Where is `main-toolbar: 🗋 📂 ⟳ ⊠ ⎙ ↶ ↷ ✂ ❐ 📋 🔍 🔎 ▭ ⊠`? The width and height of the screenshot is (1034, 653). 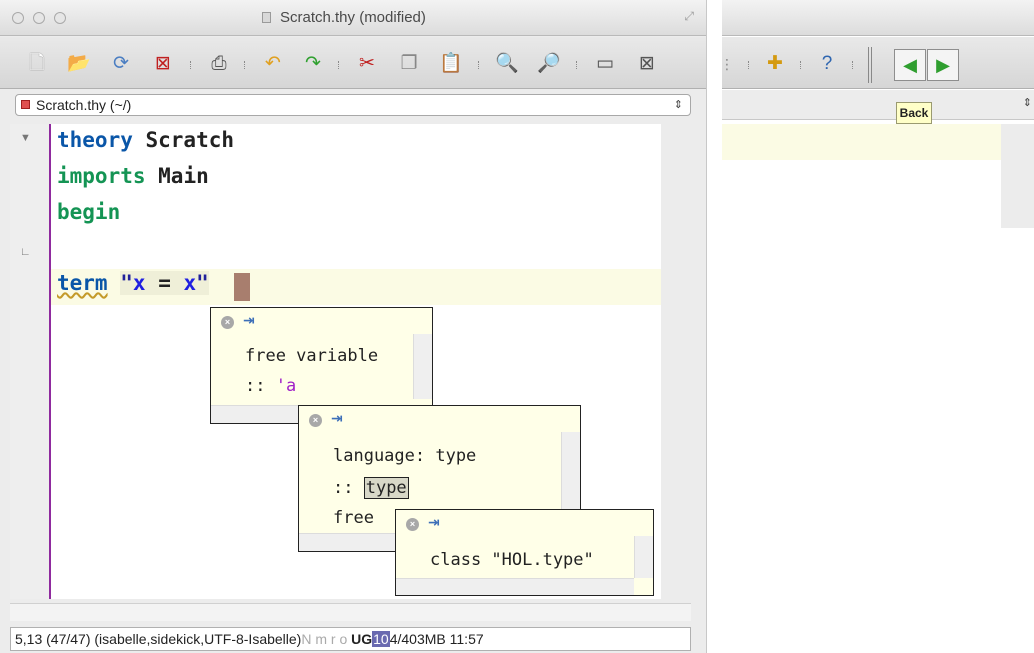 main-toolbar: 🗋 📂 ⟳ ⊠ ⎙ ↶ ↷ ✂ ❐ 📋 🔍 🔎 ▭ ⊠ is located at coordinates (353, 63).